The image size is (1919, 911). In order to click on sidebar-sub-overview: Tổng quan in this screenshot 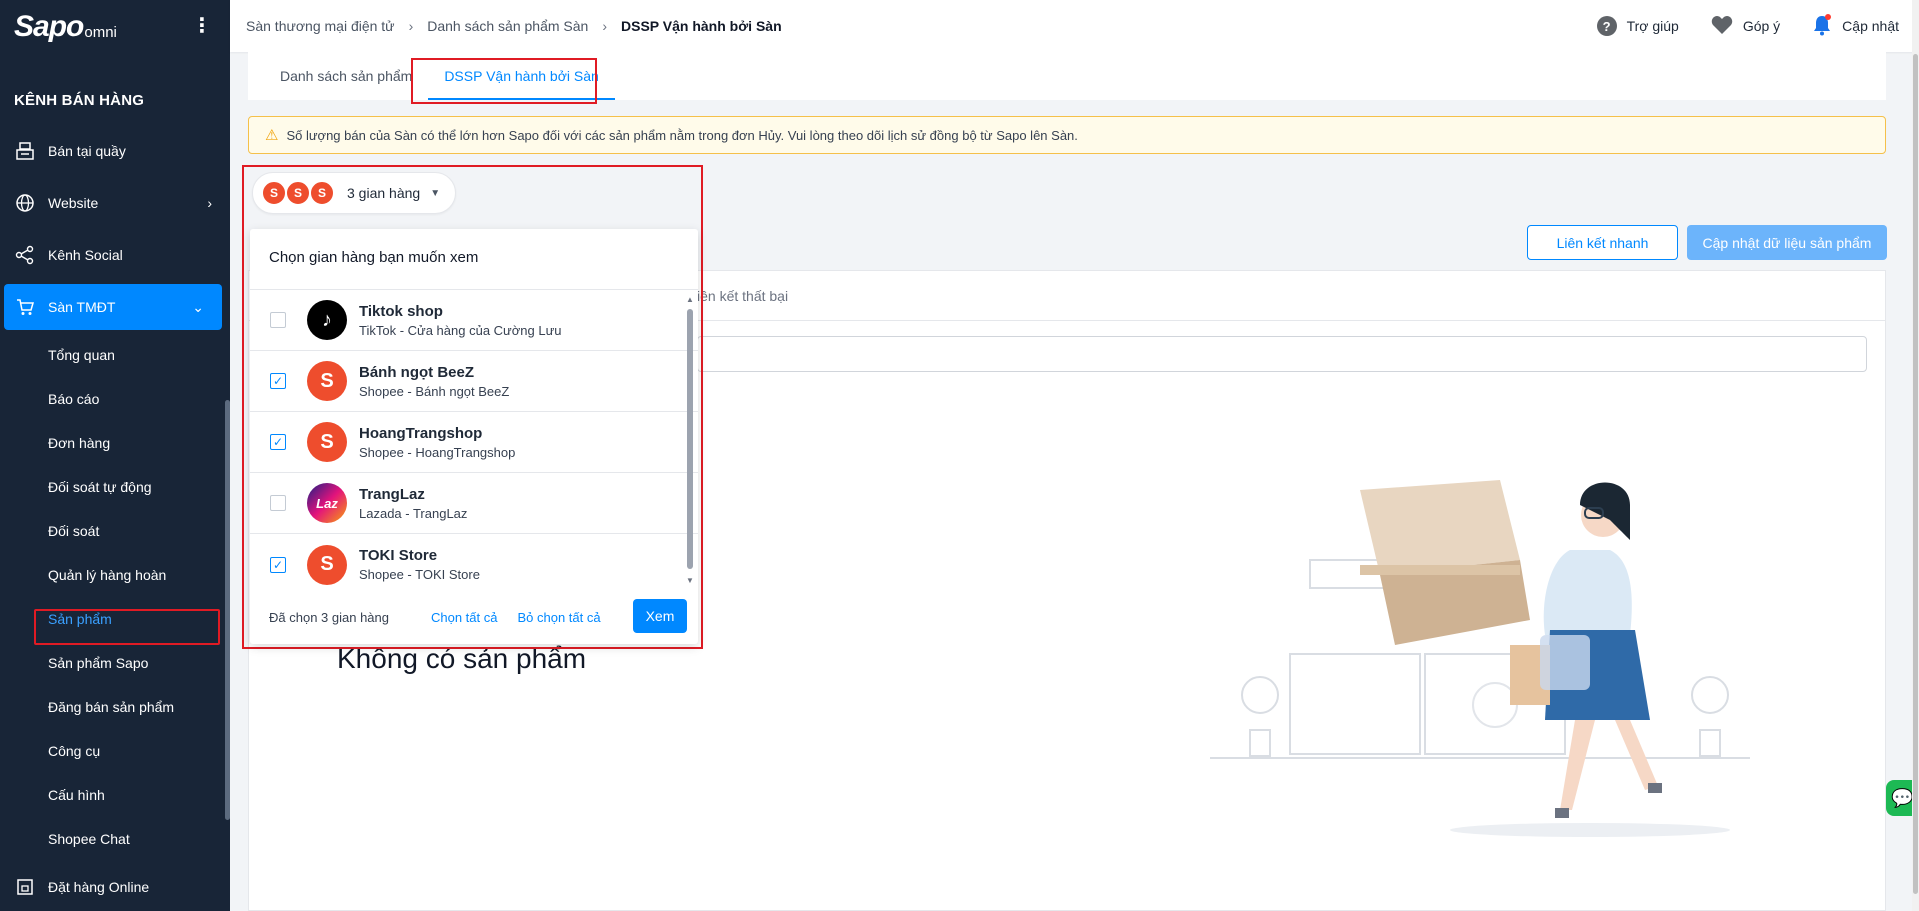, I will do `click(115, 355)`.